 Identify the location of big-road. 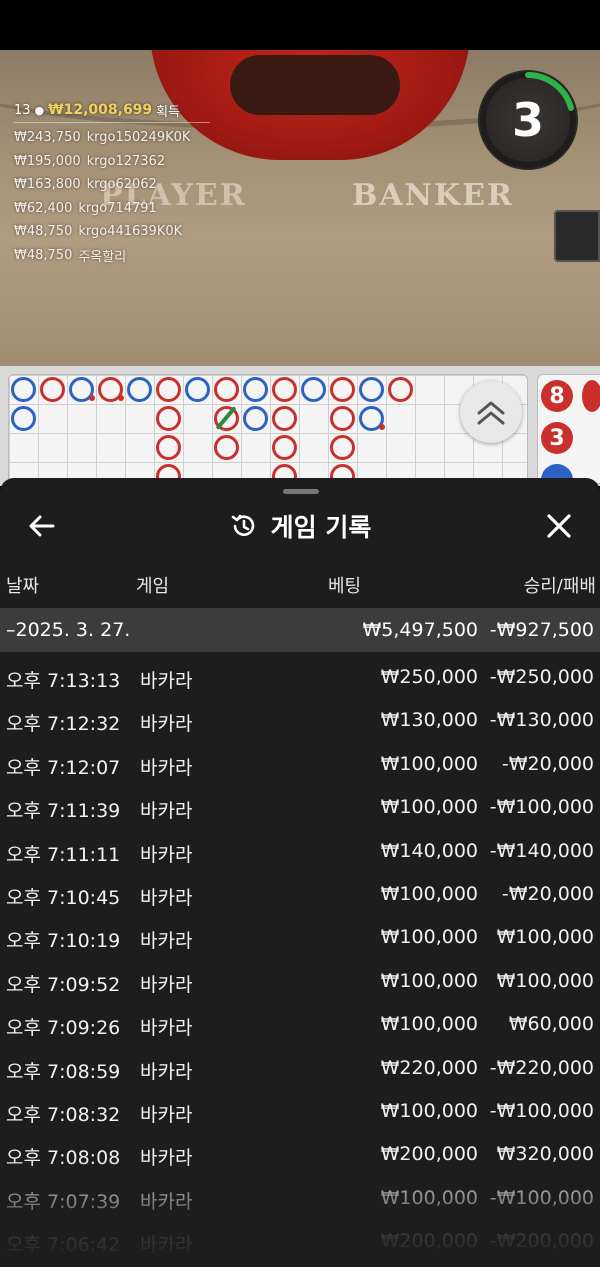
(268, 429).